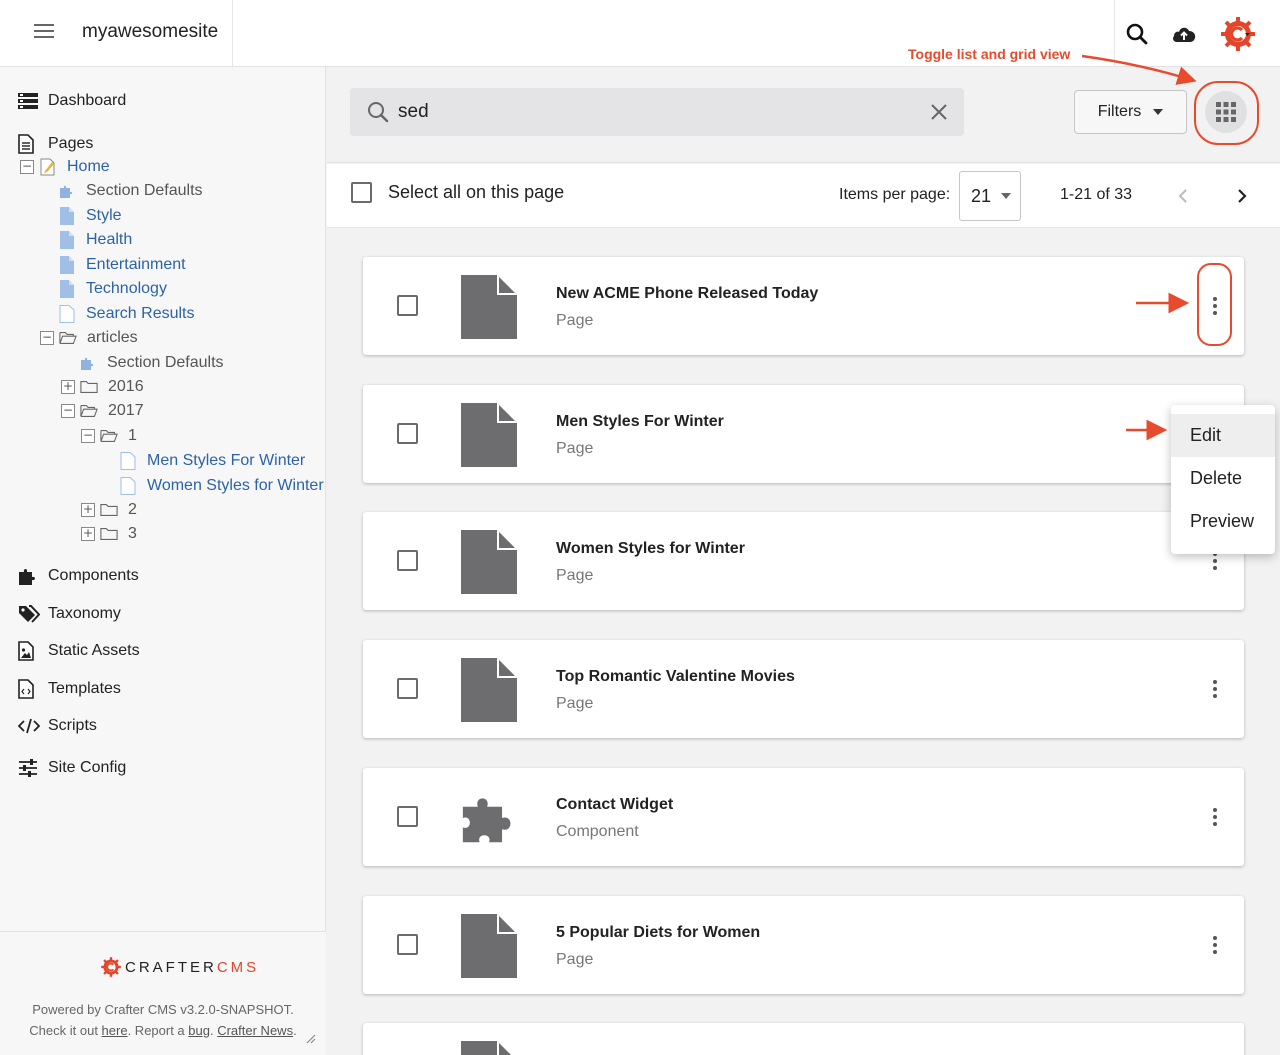 The width and height of the screenshot is (1280, 1055). What do you see at coordinates (90, 216) in the screenshot?
I see `tree-item-style: Style` at bounding box center [90, 216].